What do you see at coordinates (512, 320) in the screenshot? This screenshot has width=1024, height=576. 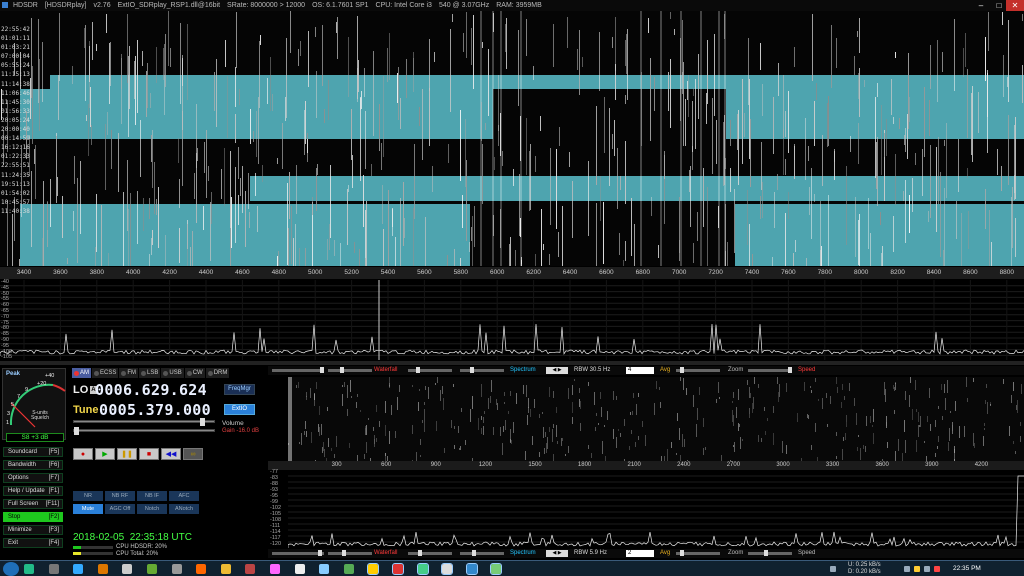 I see `rf-spectrum` at bounding box center [512, 320].